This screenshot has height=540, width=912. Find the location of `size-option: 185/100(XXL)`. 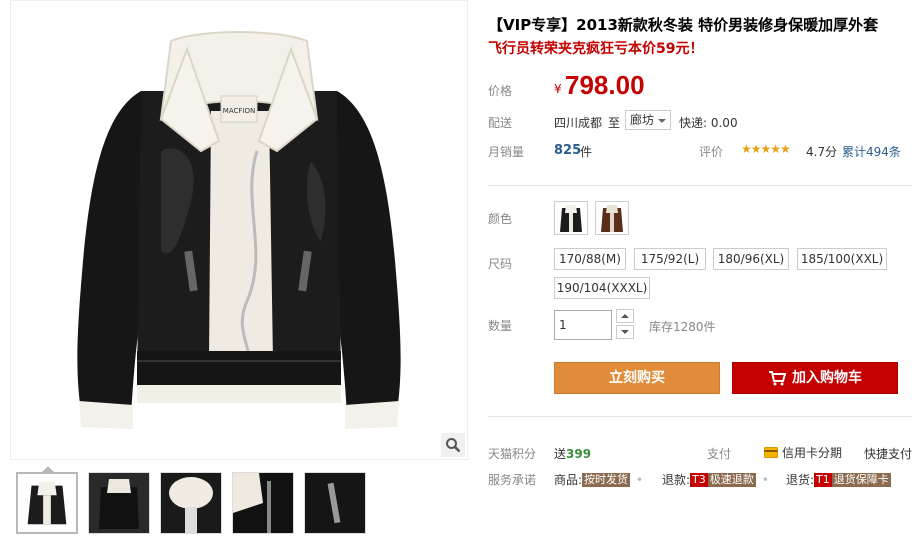

size-option: 185/100(XXL) is located at coordinates (842, 259).